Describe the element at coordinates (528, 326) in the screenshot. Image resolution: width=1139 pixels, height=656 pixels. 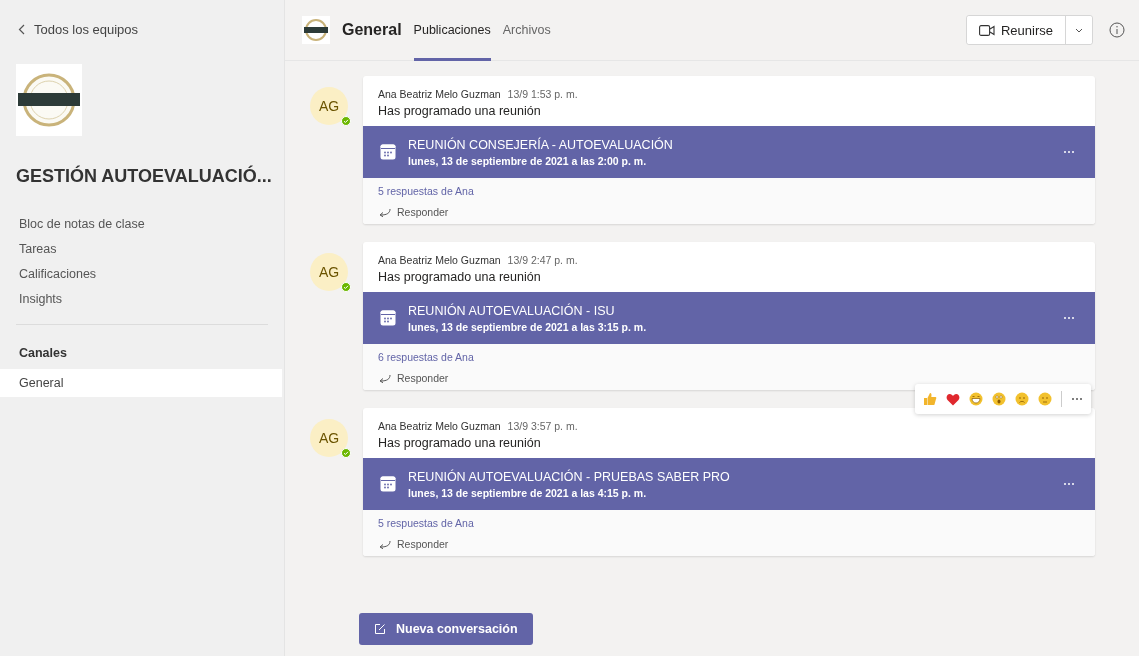
I see `meeting-date: lunes, 13 de septiembre de 2021 a las 3:15 p. m.` at that location.